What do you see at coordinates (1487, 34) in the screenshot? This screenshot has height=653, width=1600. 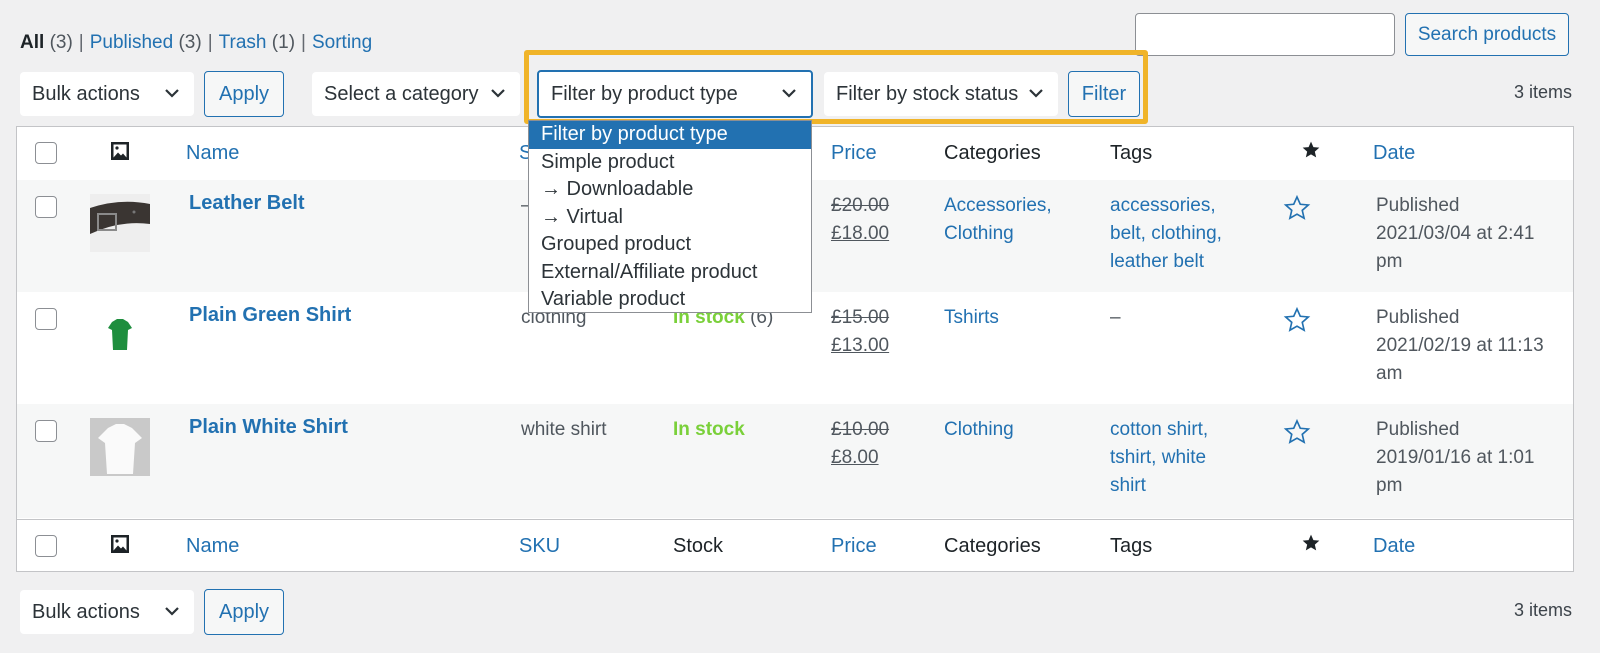 I see `search-products-button: Search products` at bounding box center [1487, 34].